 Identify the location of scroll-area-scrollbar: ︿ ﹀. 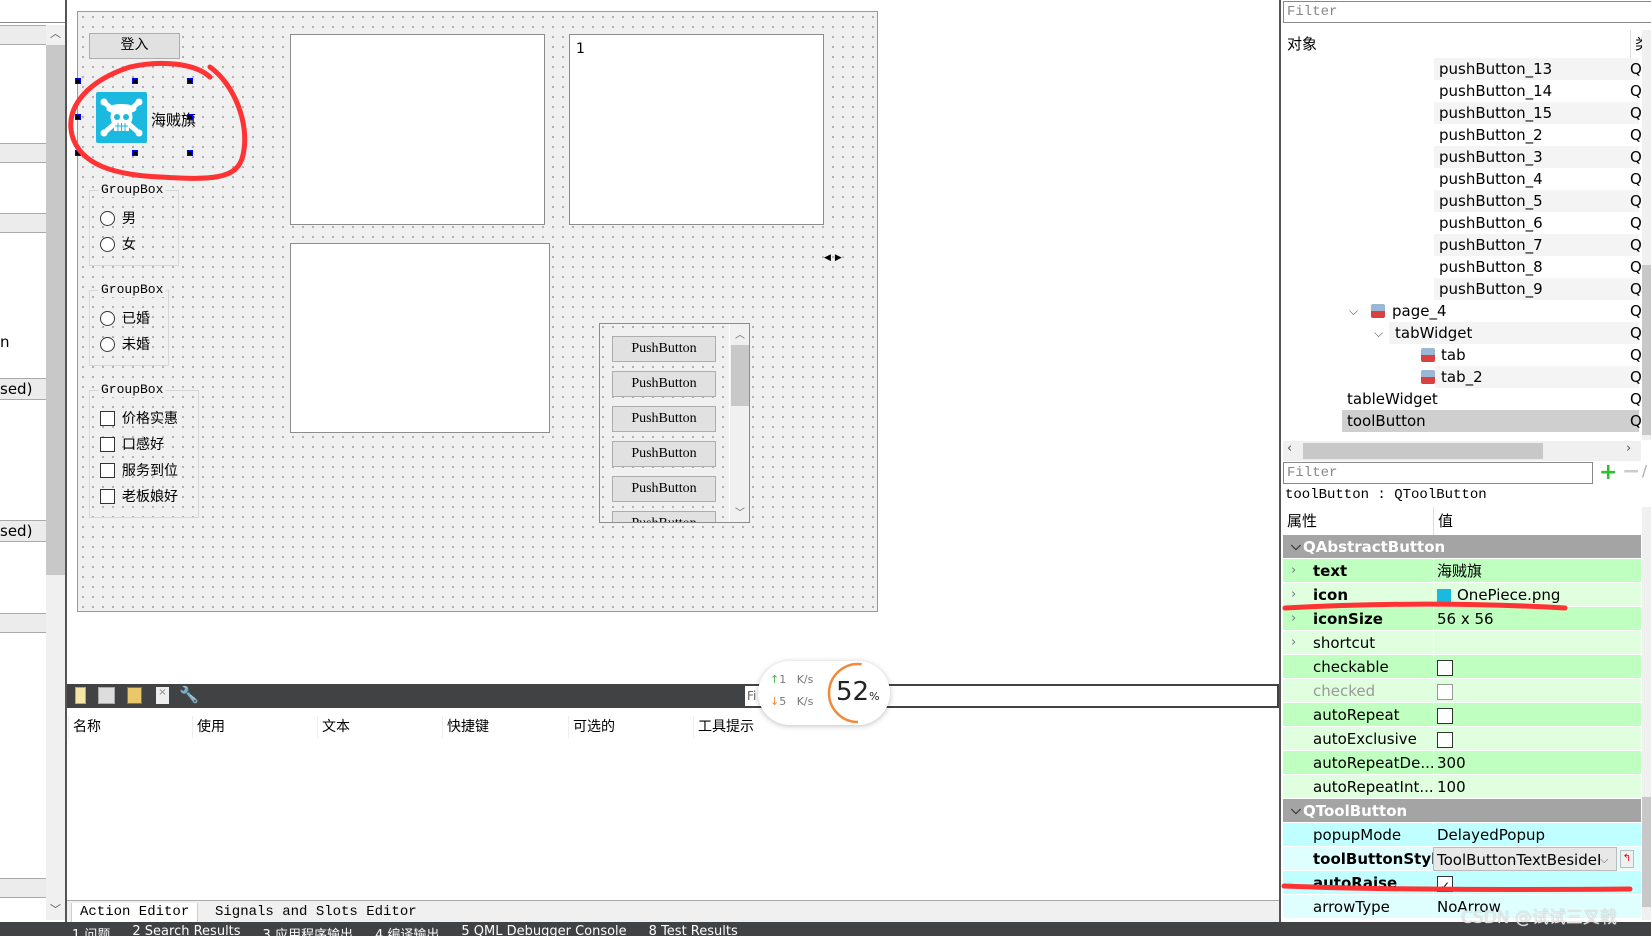
(739, 423).